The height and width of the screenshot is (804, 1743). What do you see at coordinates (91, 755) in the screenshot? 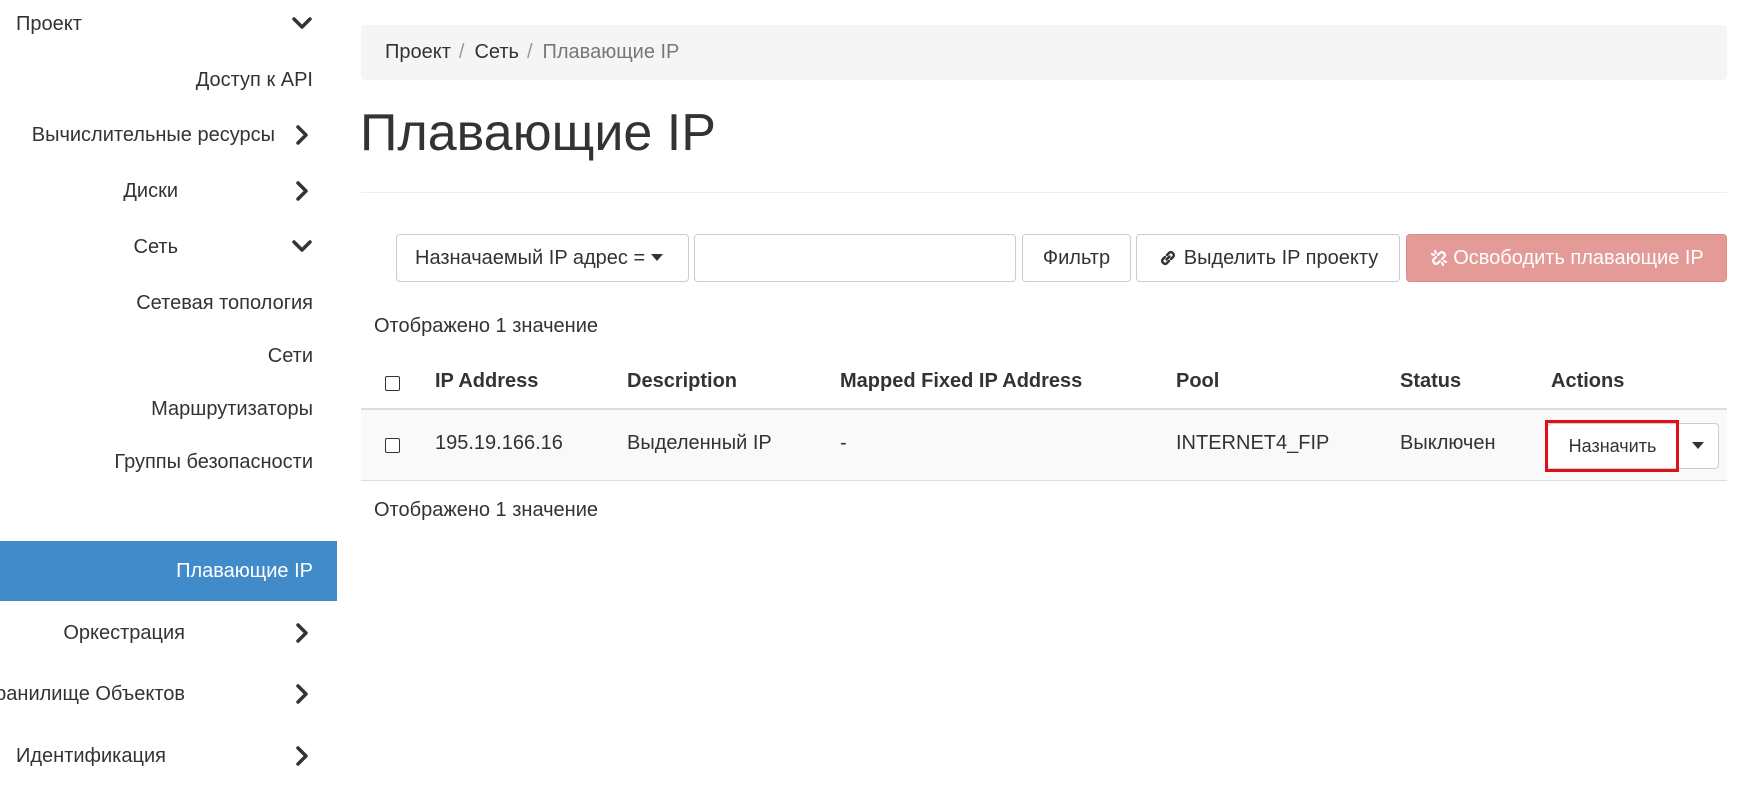
I see `sidebar-item-label: Идентификация` at bounding box center [91, 755].